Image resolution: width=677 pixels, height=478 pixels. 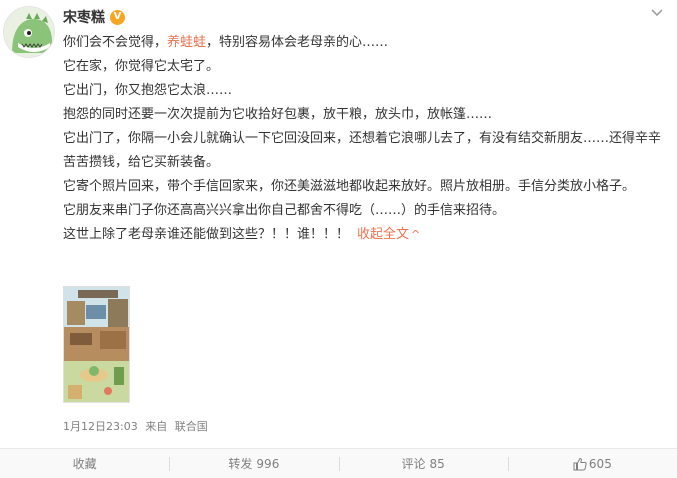 I want to click on favorite-button: 收藏, so click(x=84, y=463).